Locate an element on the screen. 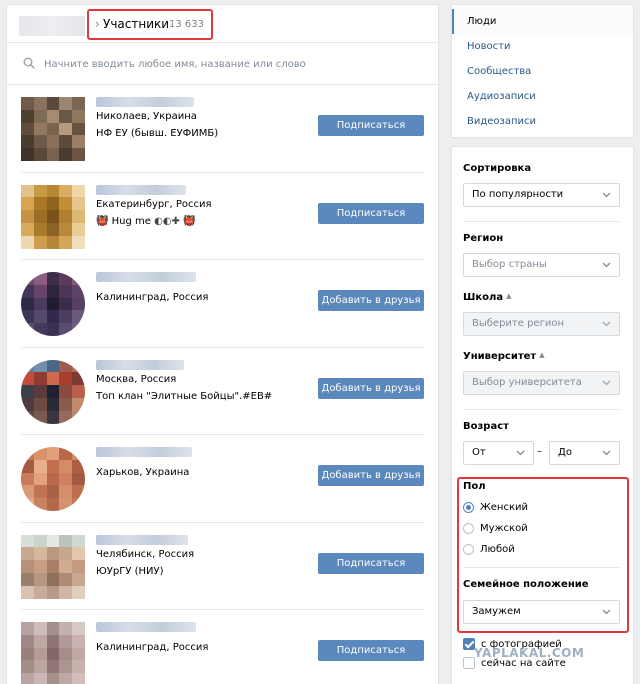 The image size is (640, 684). gender-radio: Любой is located at coordinates (489, 549).